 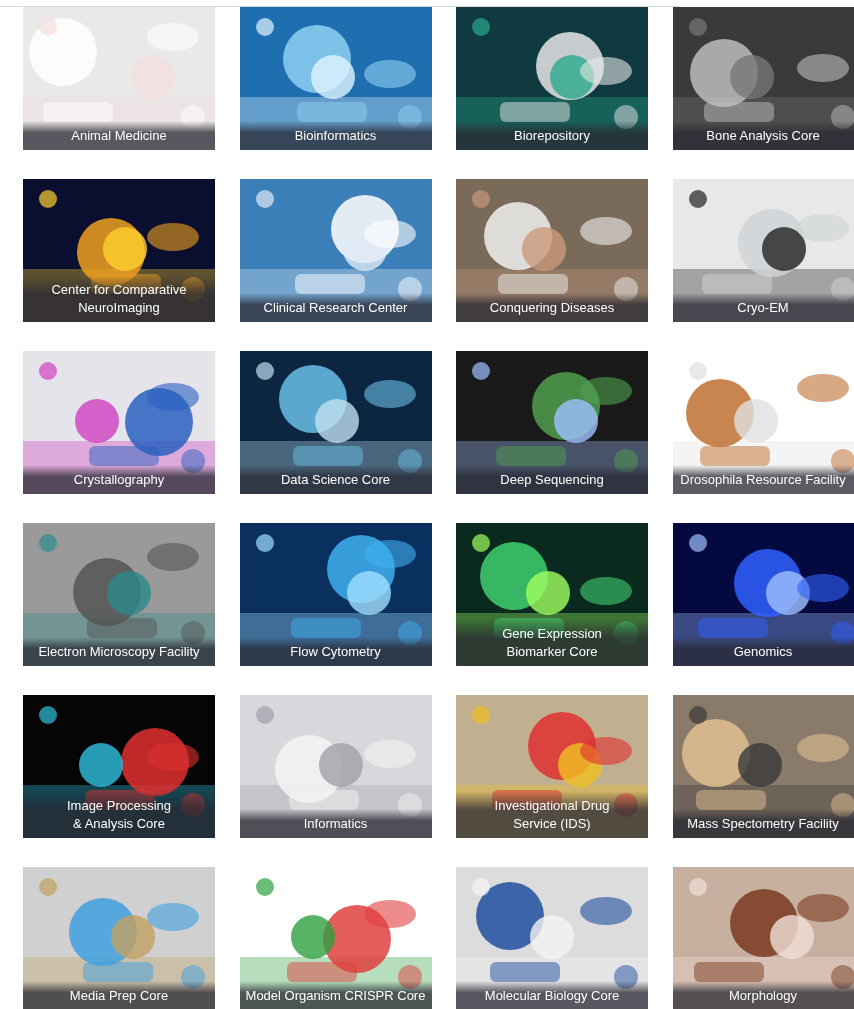 What do you see at coordinates (763, 135) in the screenshot?
I see `tile-label: Bone Analysis Core` at bounding box center [763, 135].